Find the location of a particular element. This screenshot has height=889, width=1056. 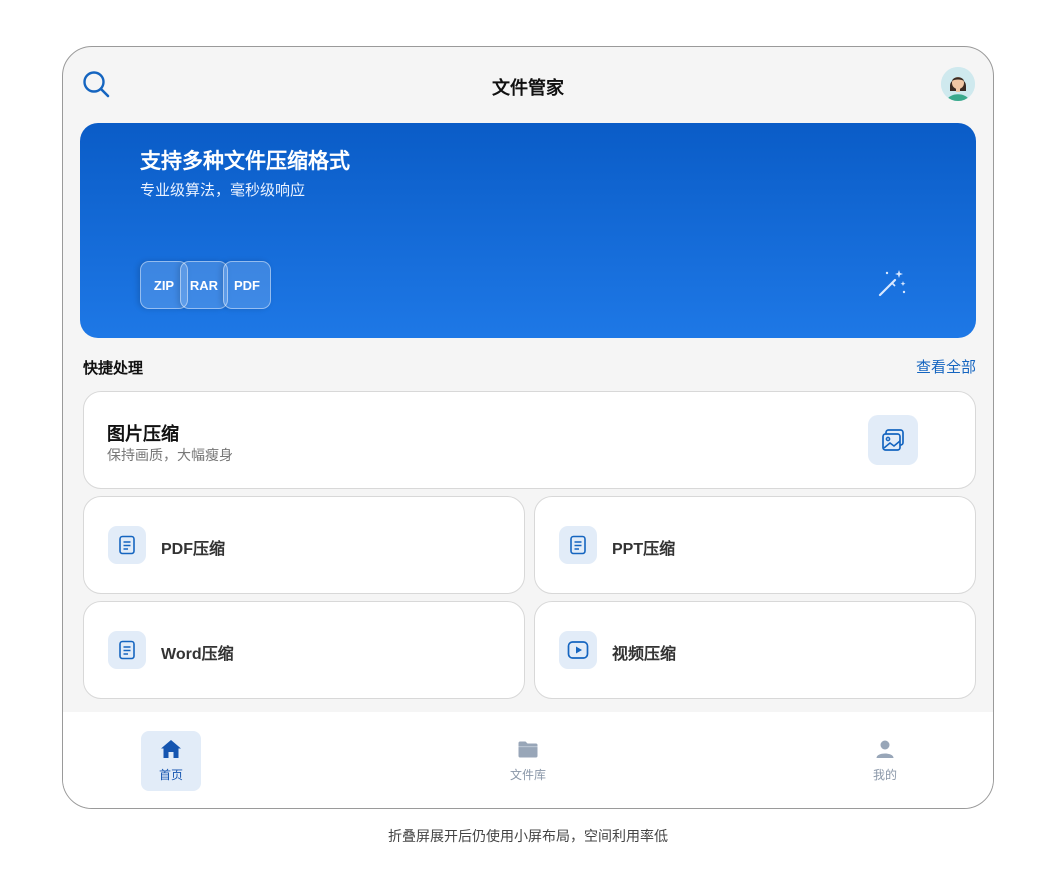

top-bar: 文件管家 is located at coordinates (528, 85).